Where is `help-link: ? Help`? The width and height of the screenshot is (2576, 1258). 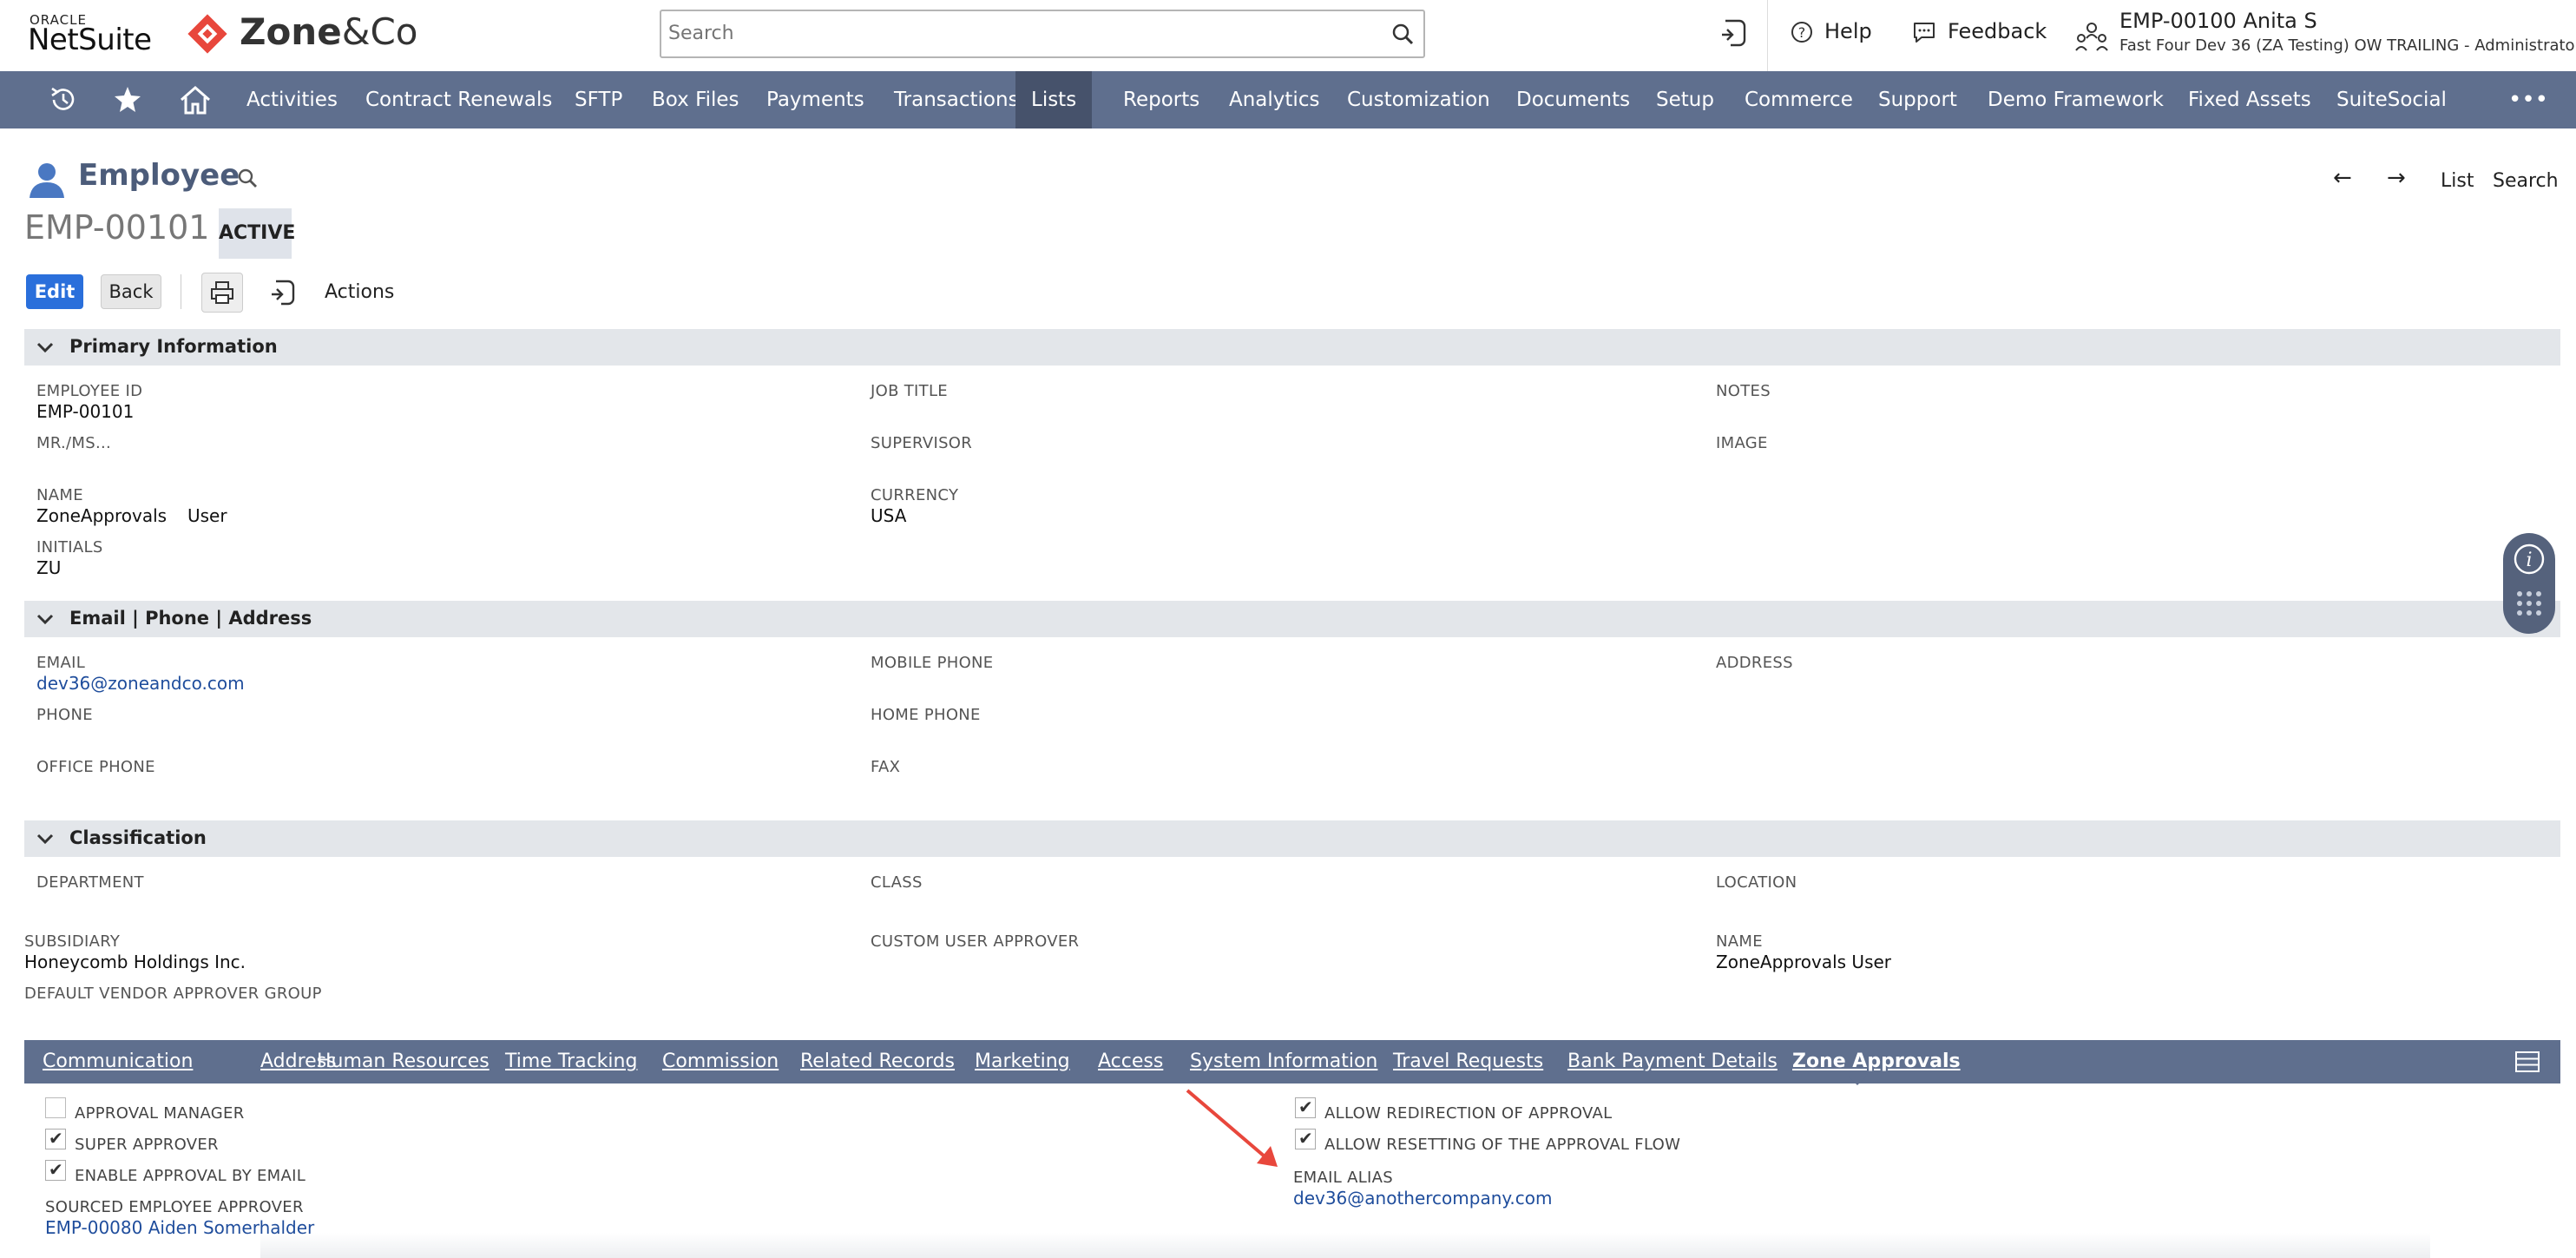
help-link: ? Help is located at coordinates (1831, 31).